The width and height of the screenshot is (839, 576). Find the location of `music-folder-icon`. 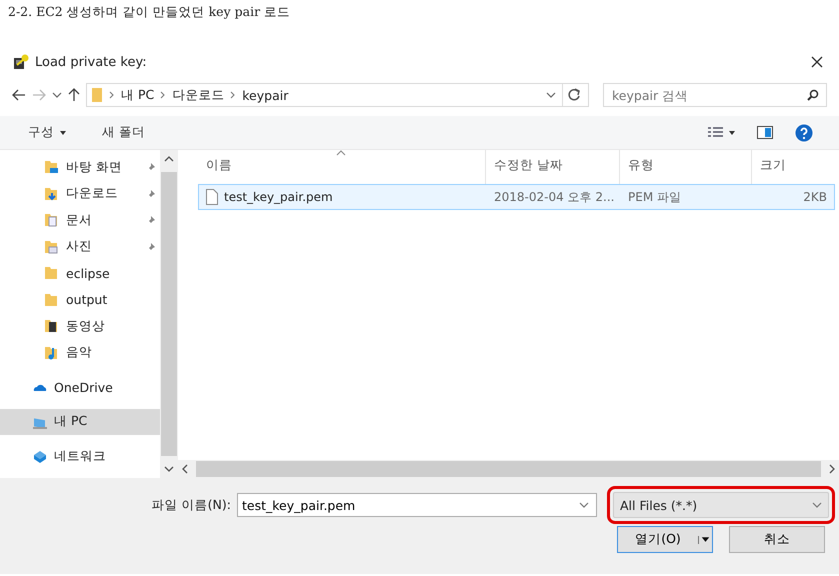

music-folder-icon is located at coordinates (52, 352).